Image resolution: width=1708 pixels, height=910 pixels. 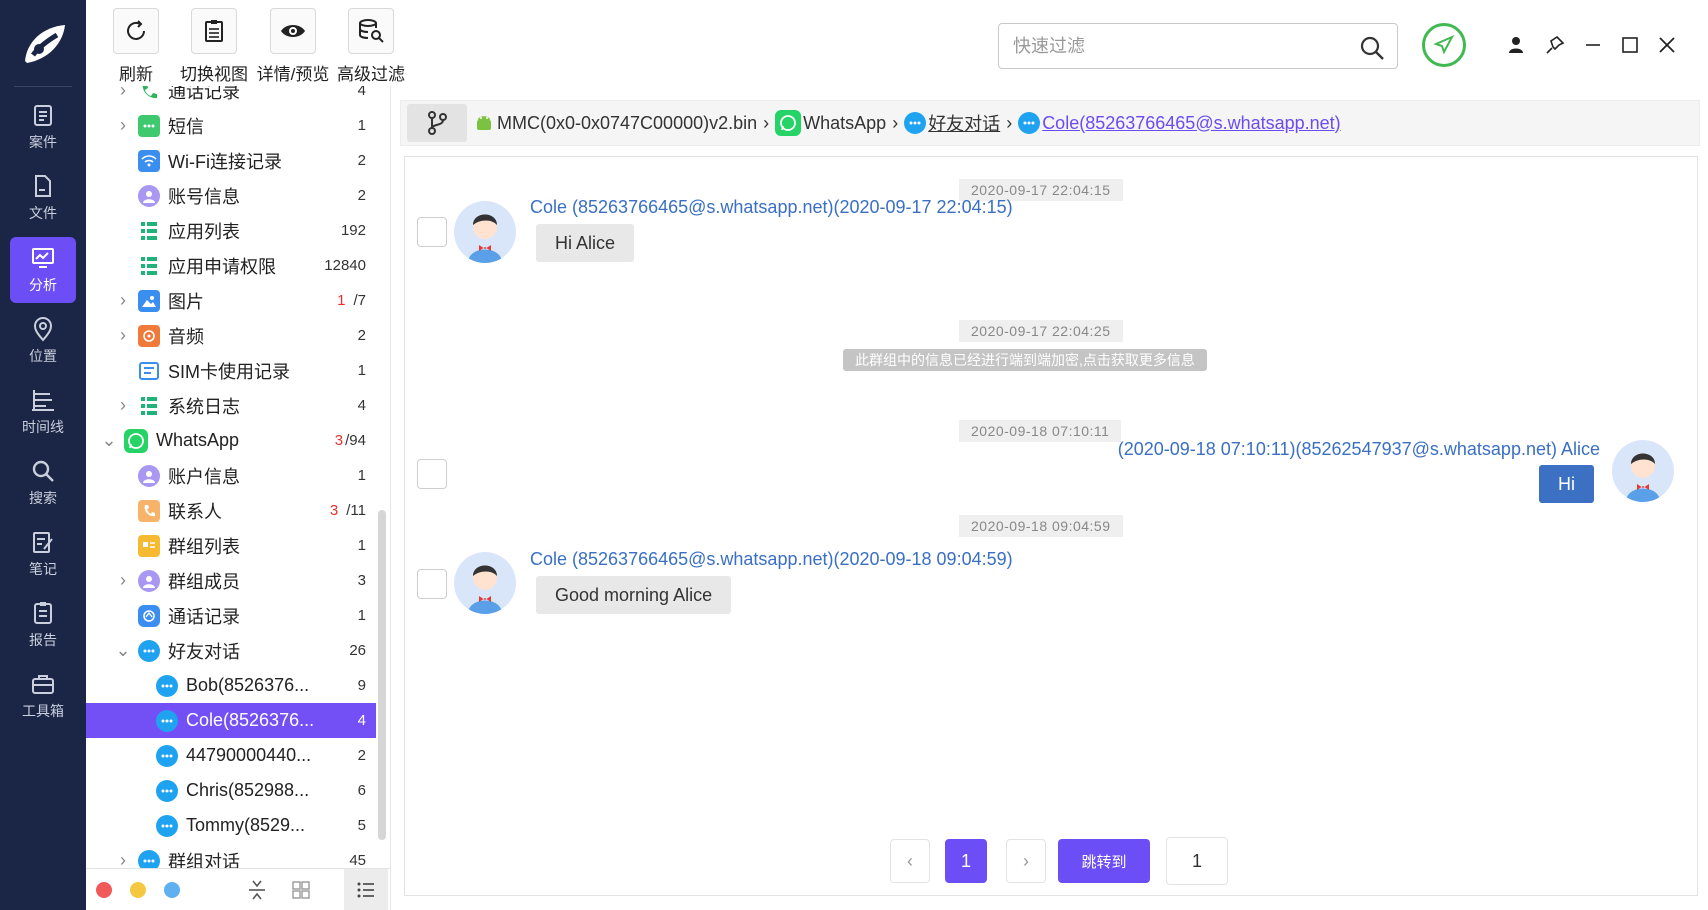 What do you see at coordinates (257, 889) in the screenshot?
I see `collapse-all-button` at bounding box center [257, 889].